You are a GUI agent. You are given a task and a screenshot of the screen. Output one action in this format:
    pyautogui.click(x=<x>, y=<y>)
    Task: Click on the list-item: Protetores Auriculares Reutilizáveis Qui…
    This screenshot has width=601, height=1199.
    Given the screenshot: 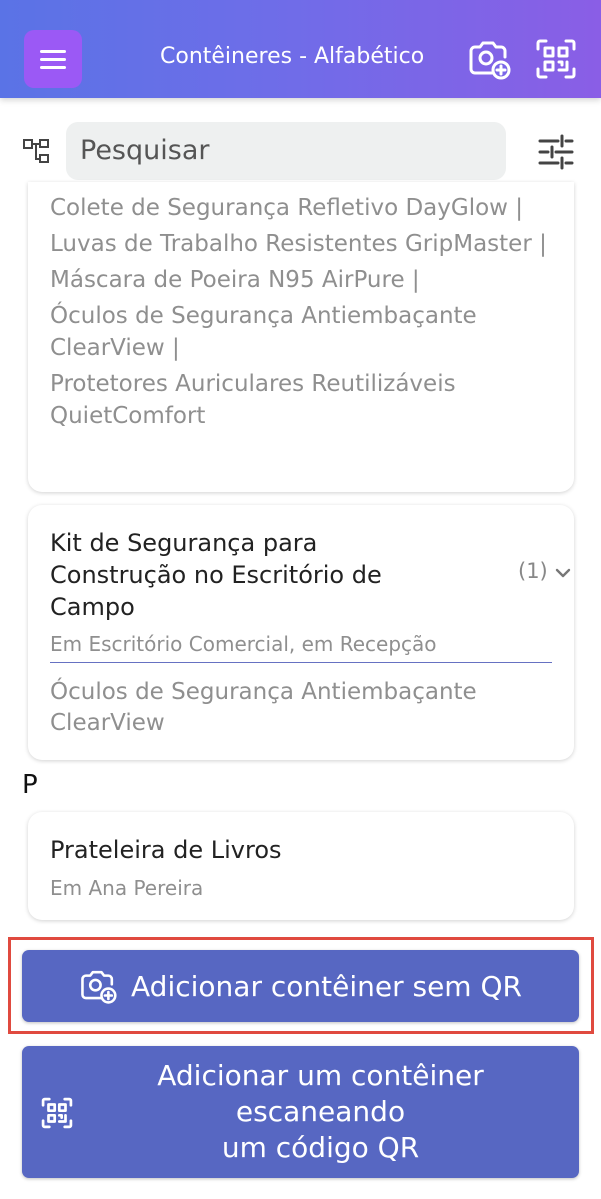 What is the action you would take?
    pyautogui.click(x=253, y=400)
    